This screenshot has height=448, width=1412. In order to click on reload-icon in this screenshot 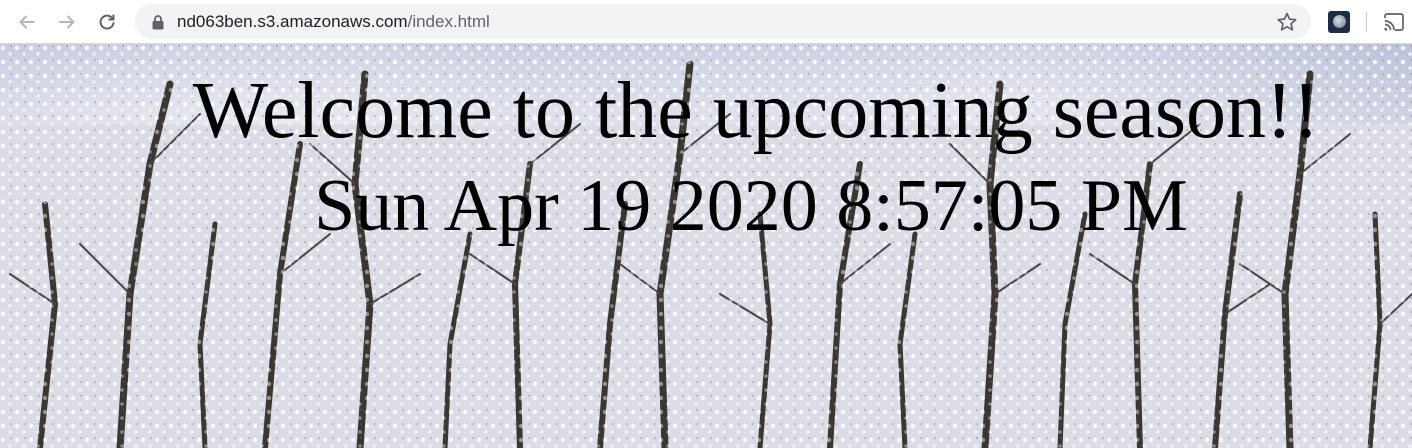, I will do `click(107, 22)`.